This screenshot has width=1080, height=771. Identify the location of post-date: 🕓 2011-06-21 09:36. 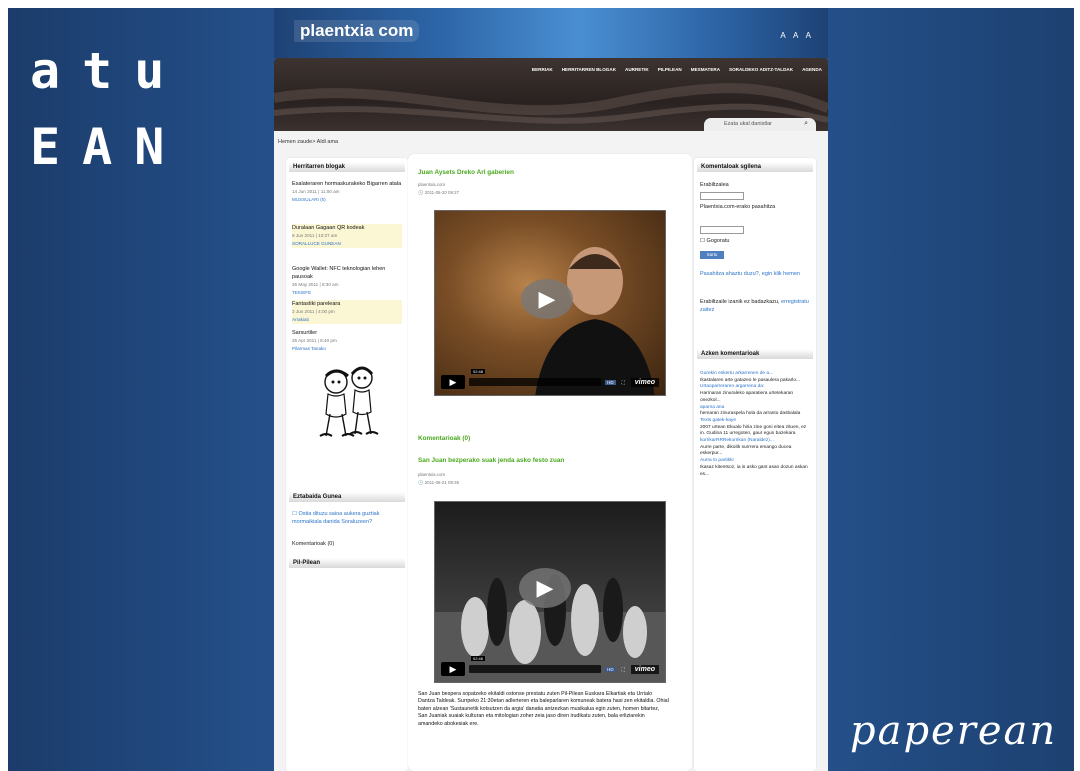
(439, 482).